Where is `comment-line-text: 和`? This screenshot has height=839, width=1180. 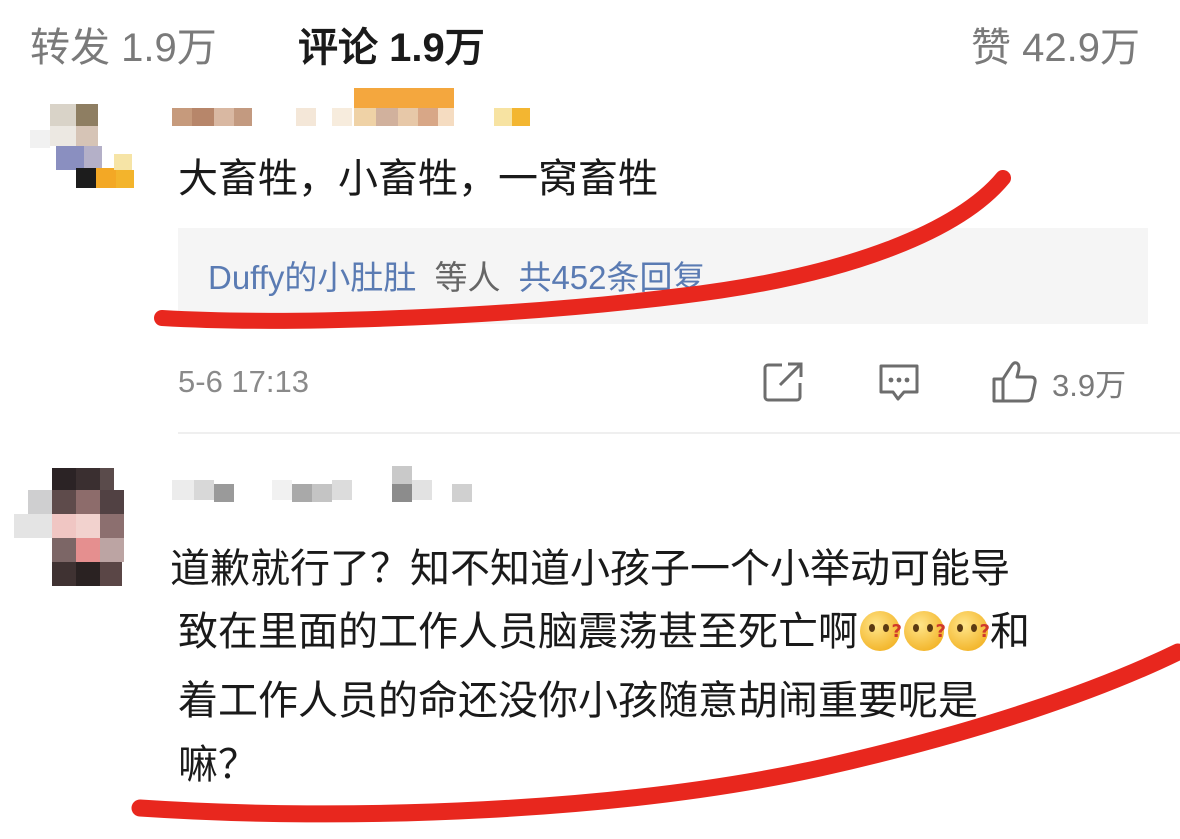 comment-line-text: 和 is located at coordinates (1010, 632).